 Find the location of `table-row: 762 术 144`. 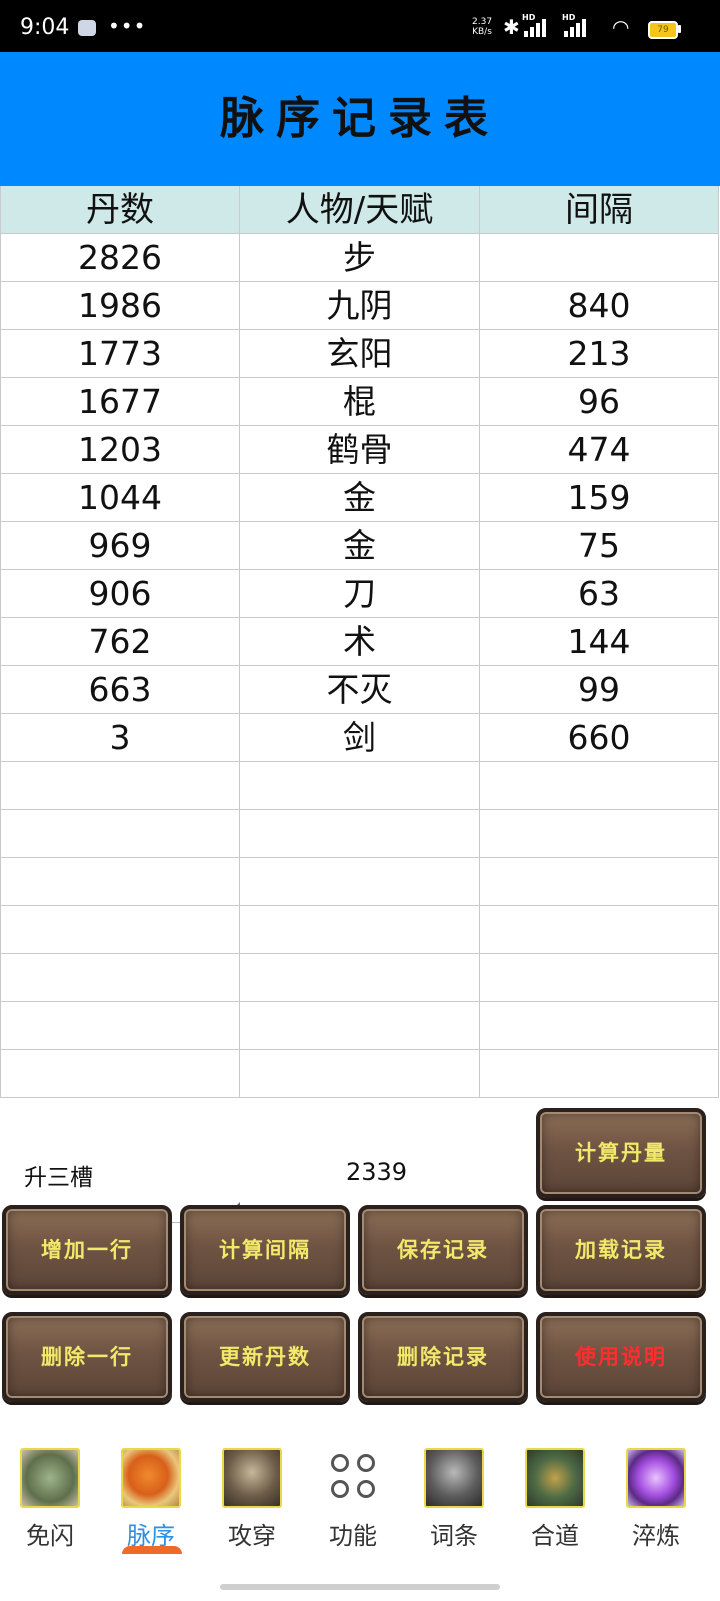

table-row: 762 术 144 is located at coordinates (359, 642).